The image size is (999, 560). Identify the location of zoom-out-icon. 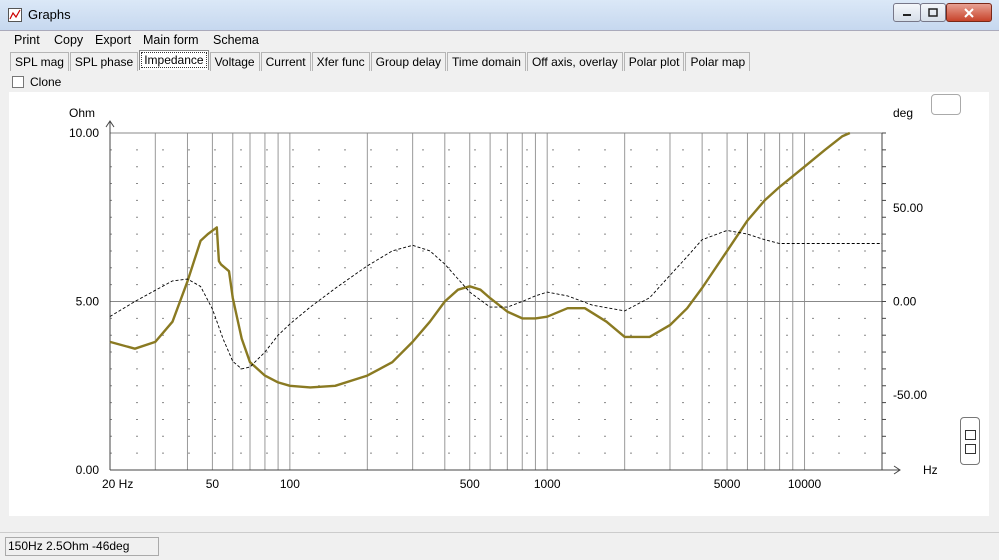
(970, 449).